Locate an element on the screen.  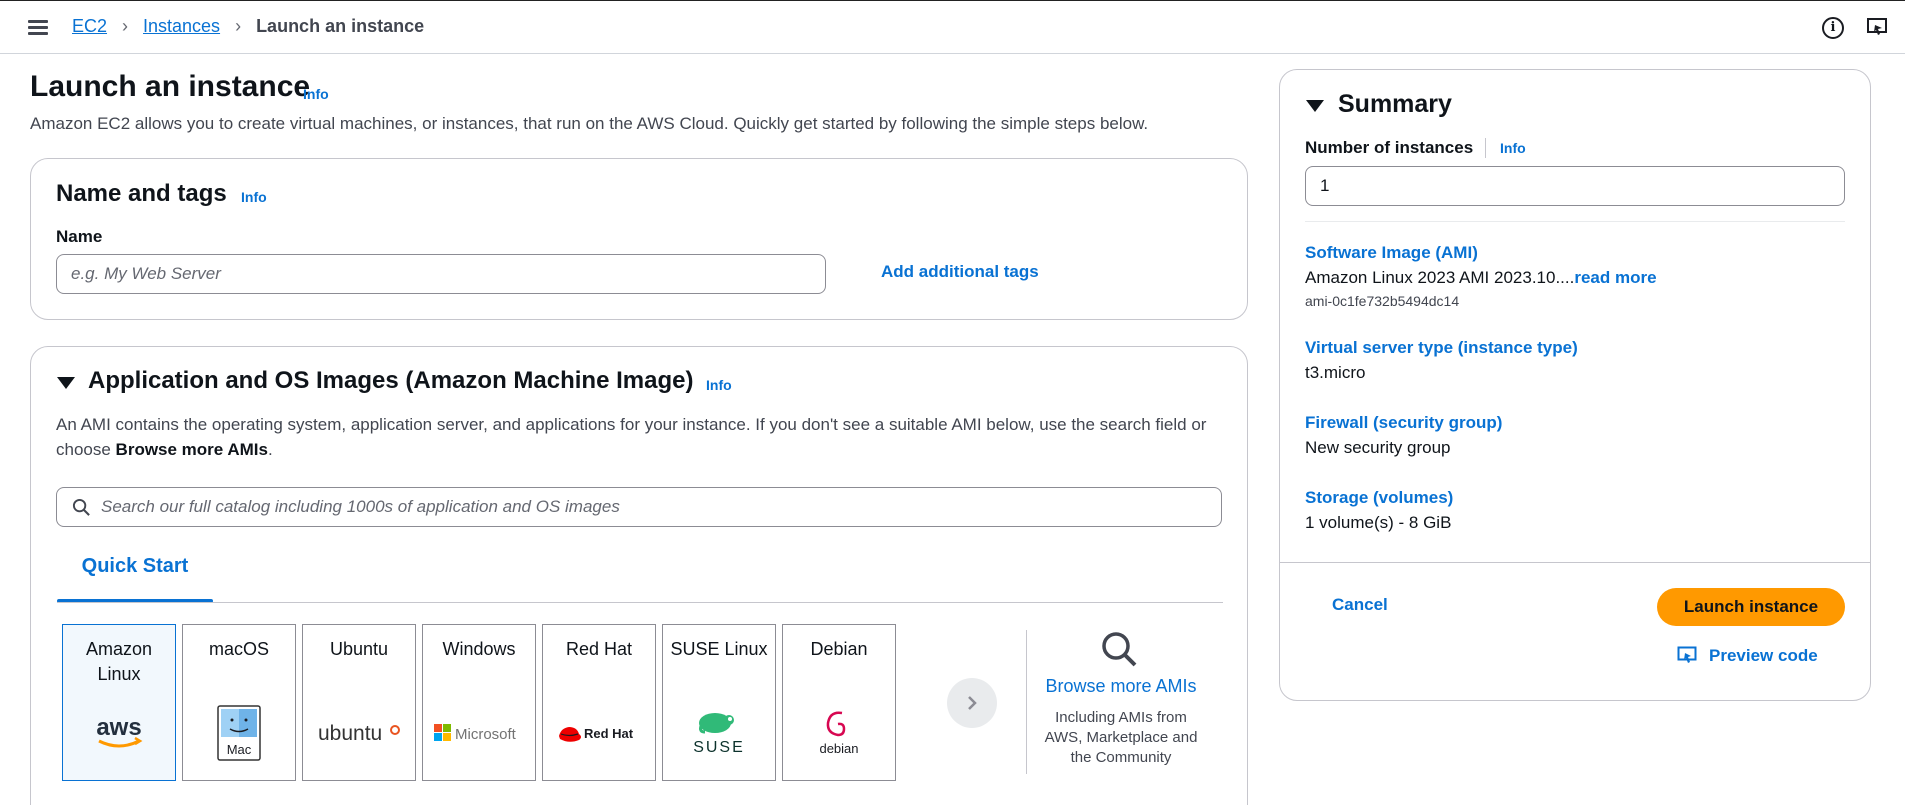
summary-title: Summary is located at coordinates (1395, 104).